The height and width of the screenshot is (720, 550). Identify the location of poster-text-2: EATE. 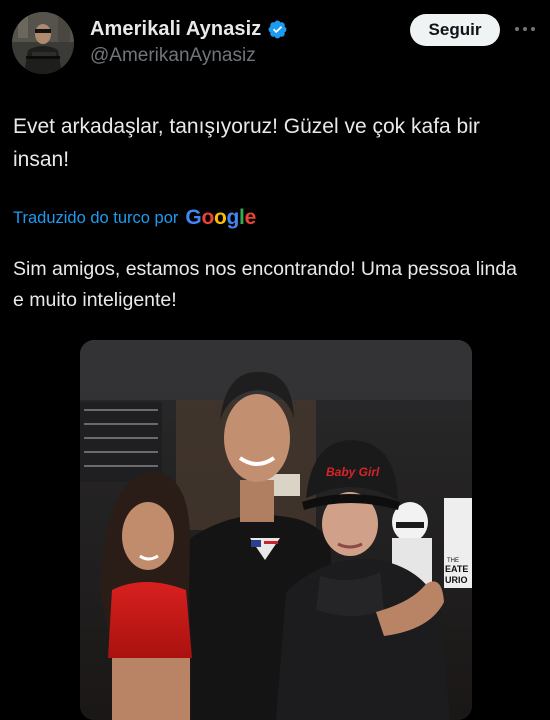
(456, 569).